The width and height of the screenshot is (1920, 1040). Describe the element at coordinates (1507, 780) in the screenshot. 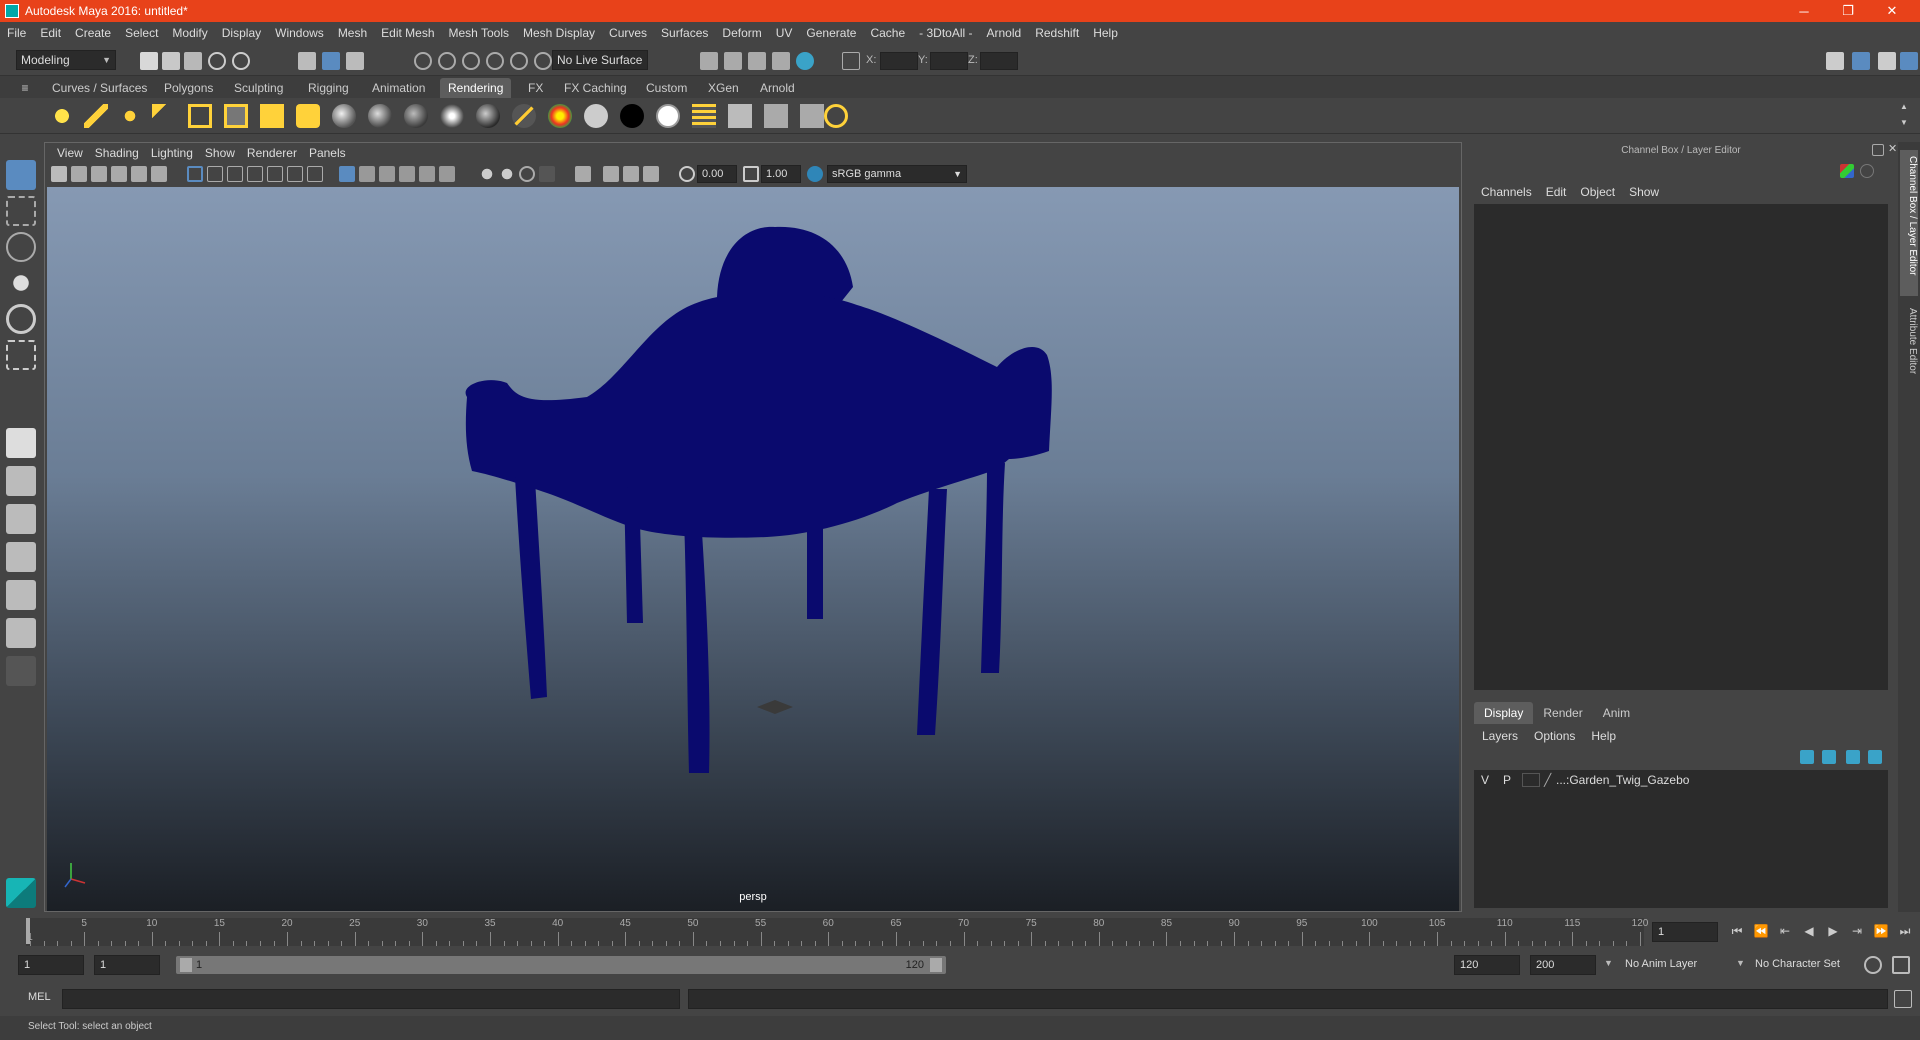

I see `layer-playback-toggle: P` at that location.